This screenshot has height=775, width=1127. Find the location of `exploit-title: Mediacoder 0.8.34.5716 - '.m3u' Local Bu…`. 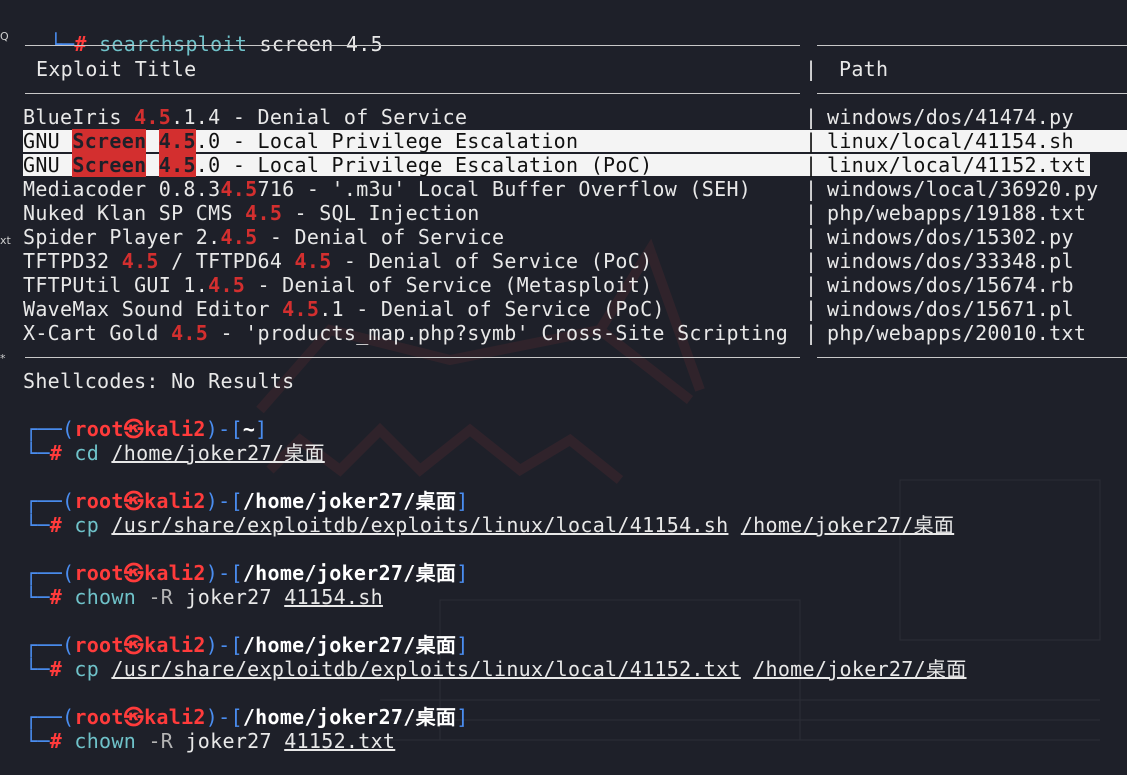

exploit-title: Mediacoder 0.8.34.5716 - '.m3u' Local Bu… is located at coordinates (387, 189).